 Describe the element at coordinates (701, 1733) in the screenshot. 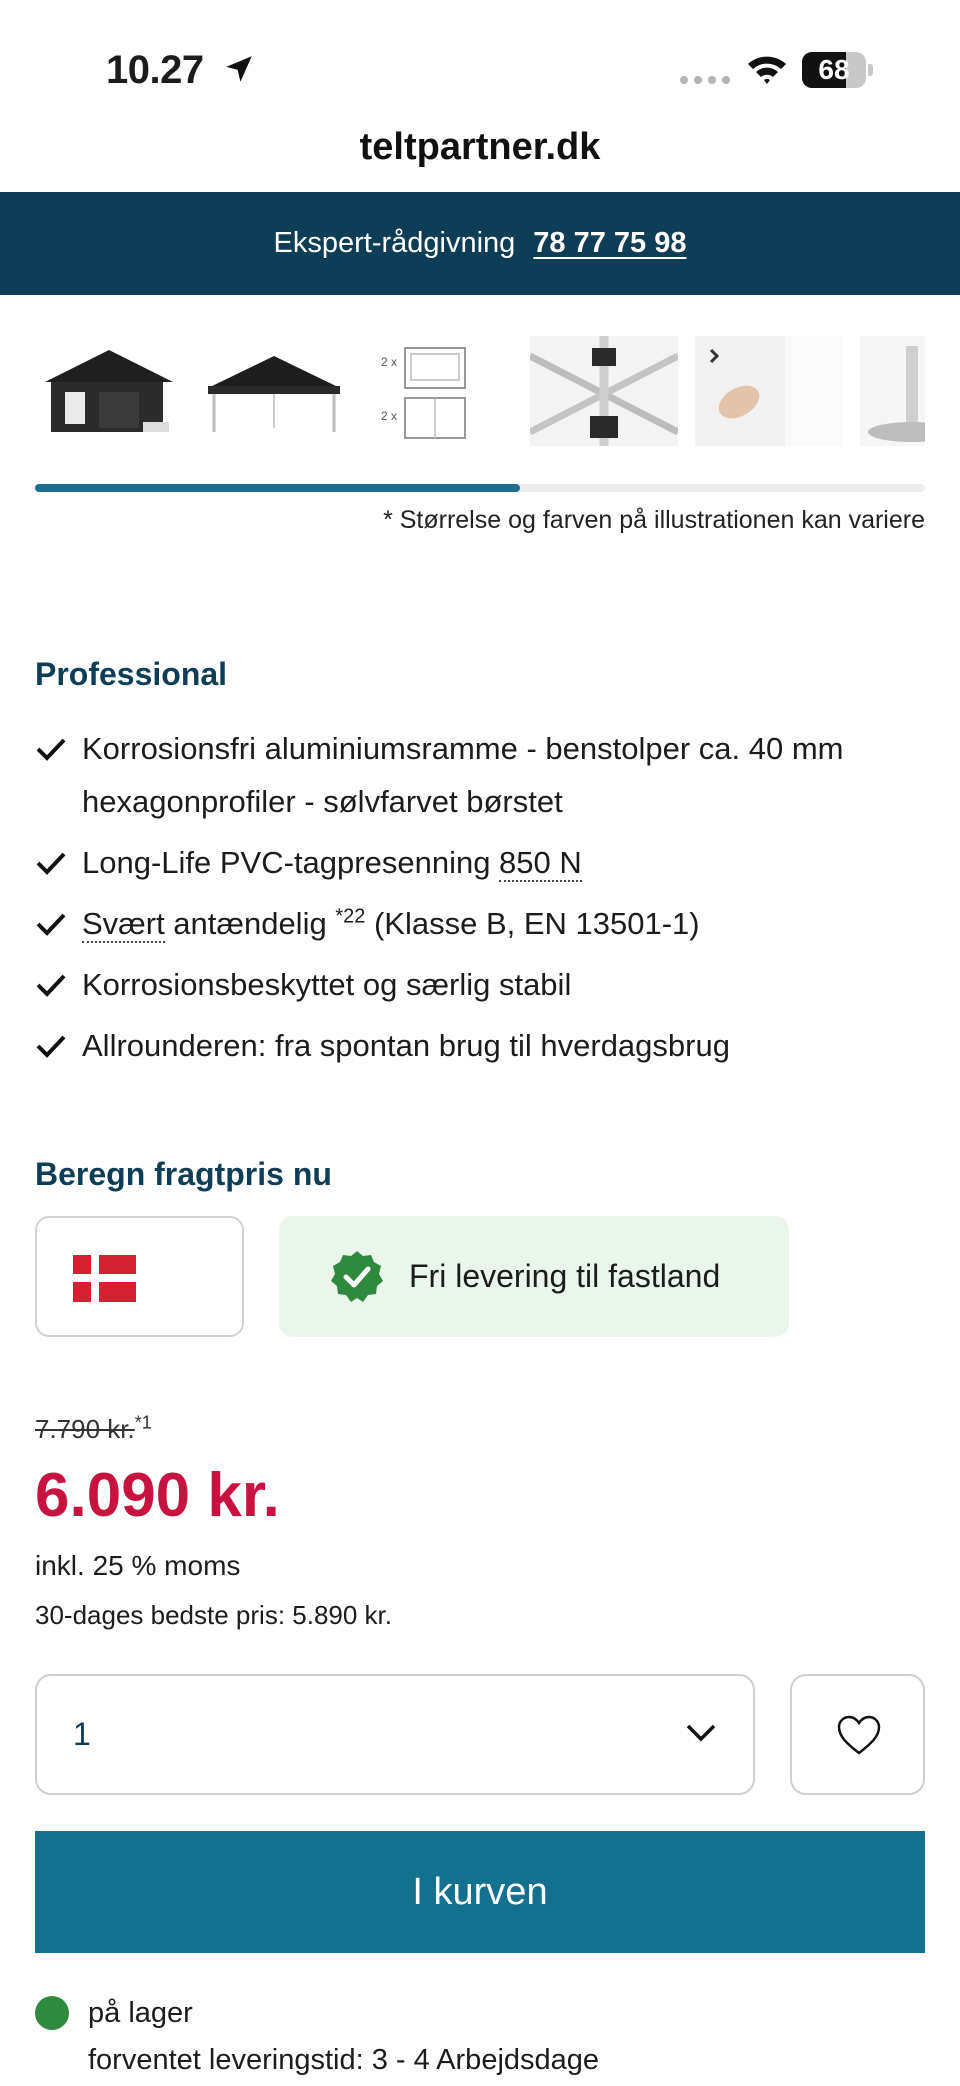

I see `chevron-down-icon` at that location.